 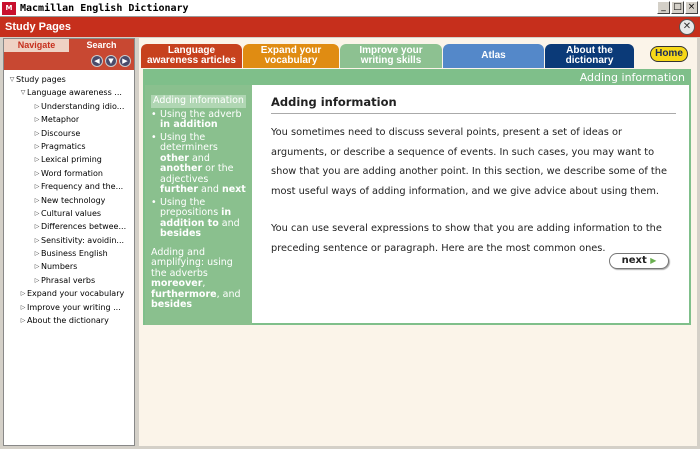 I want to click on topic-link: • Using the adverb in addition, so click(x=199, y=119).